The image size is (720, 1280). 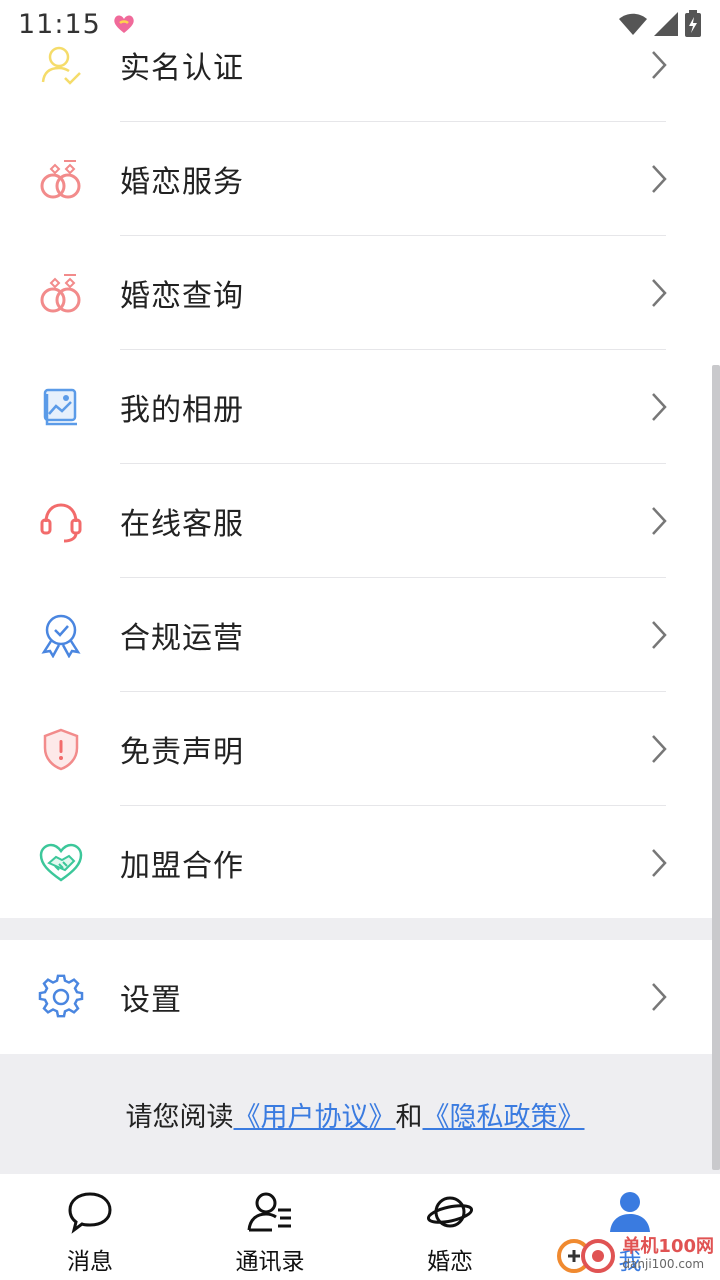 What do you see at coordinates (633, 24) in the screenshot?
I see `wifi-icon` at bounding box center [633, 24].